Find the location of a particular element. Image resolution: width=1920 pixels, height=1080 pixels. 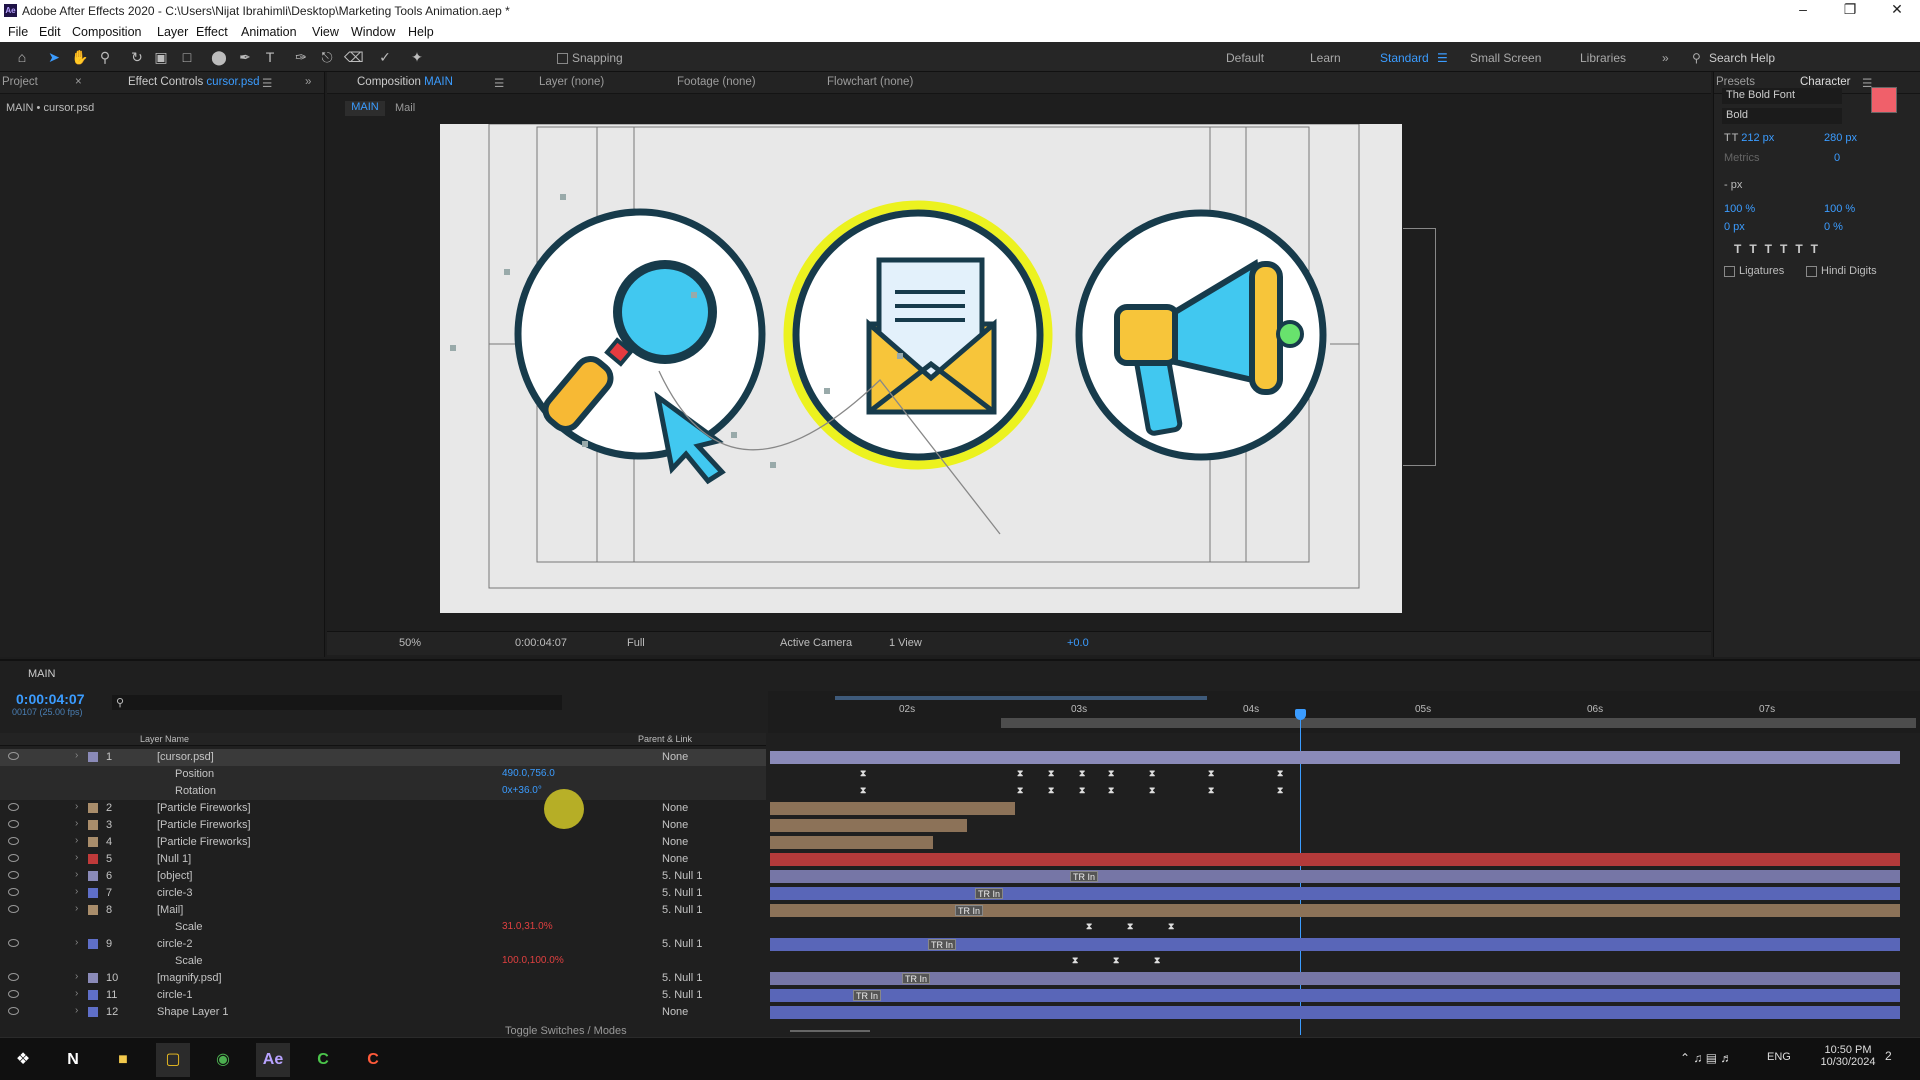

rotate-tool-icon: ↻ is located at coordinates (137, 57).